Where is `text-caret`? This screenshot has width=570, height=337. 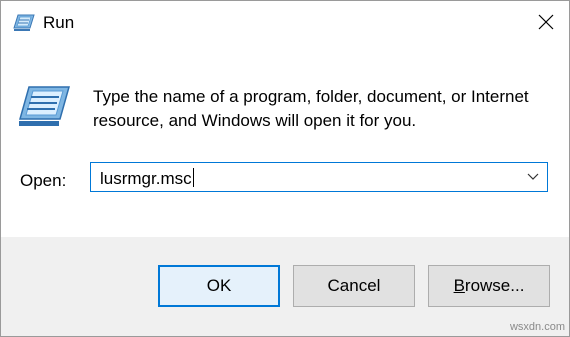 text-caret is located at coordinates (193, 177).